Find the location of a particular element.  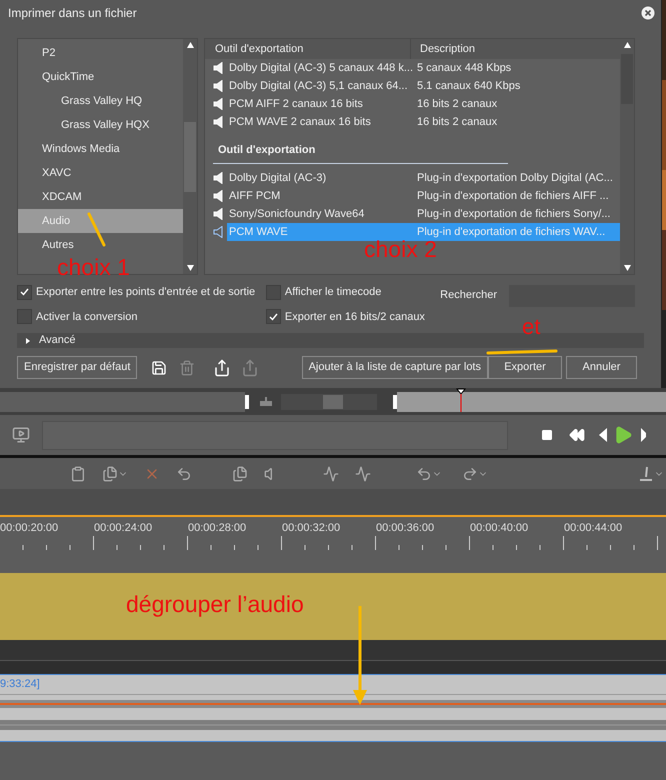

category-item: XDCAM is located at coordinates (100, 197).